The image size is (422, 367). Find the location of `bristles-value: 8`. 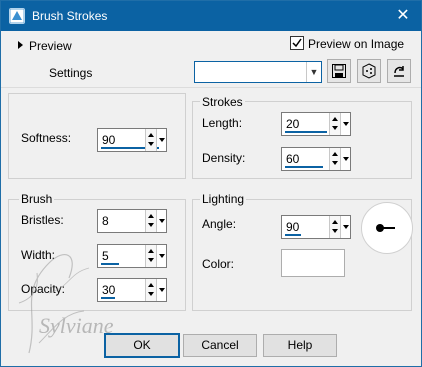

bristles-value: 8 is located at coordinates (105, 221).